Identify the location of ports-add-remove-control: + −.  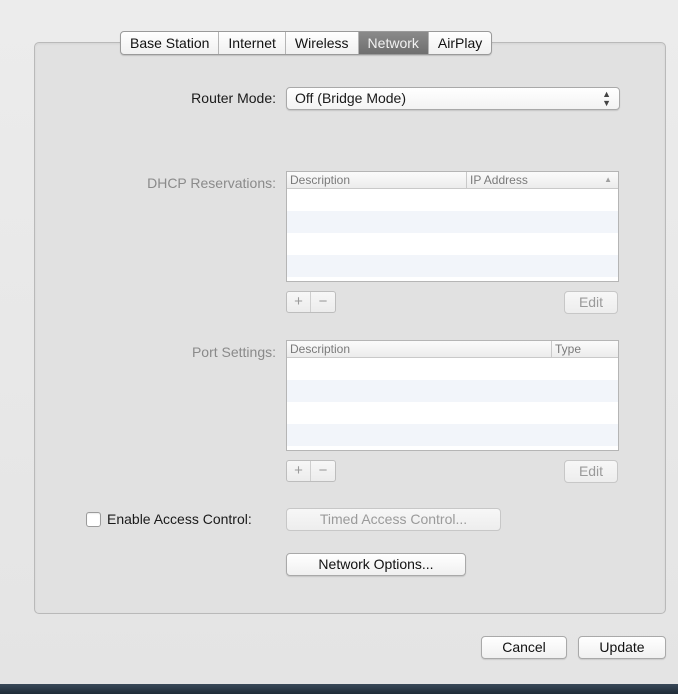
(311, 471).